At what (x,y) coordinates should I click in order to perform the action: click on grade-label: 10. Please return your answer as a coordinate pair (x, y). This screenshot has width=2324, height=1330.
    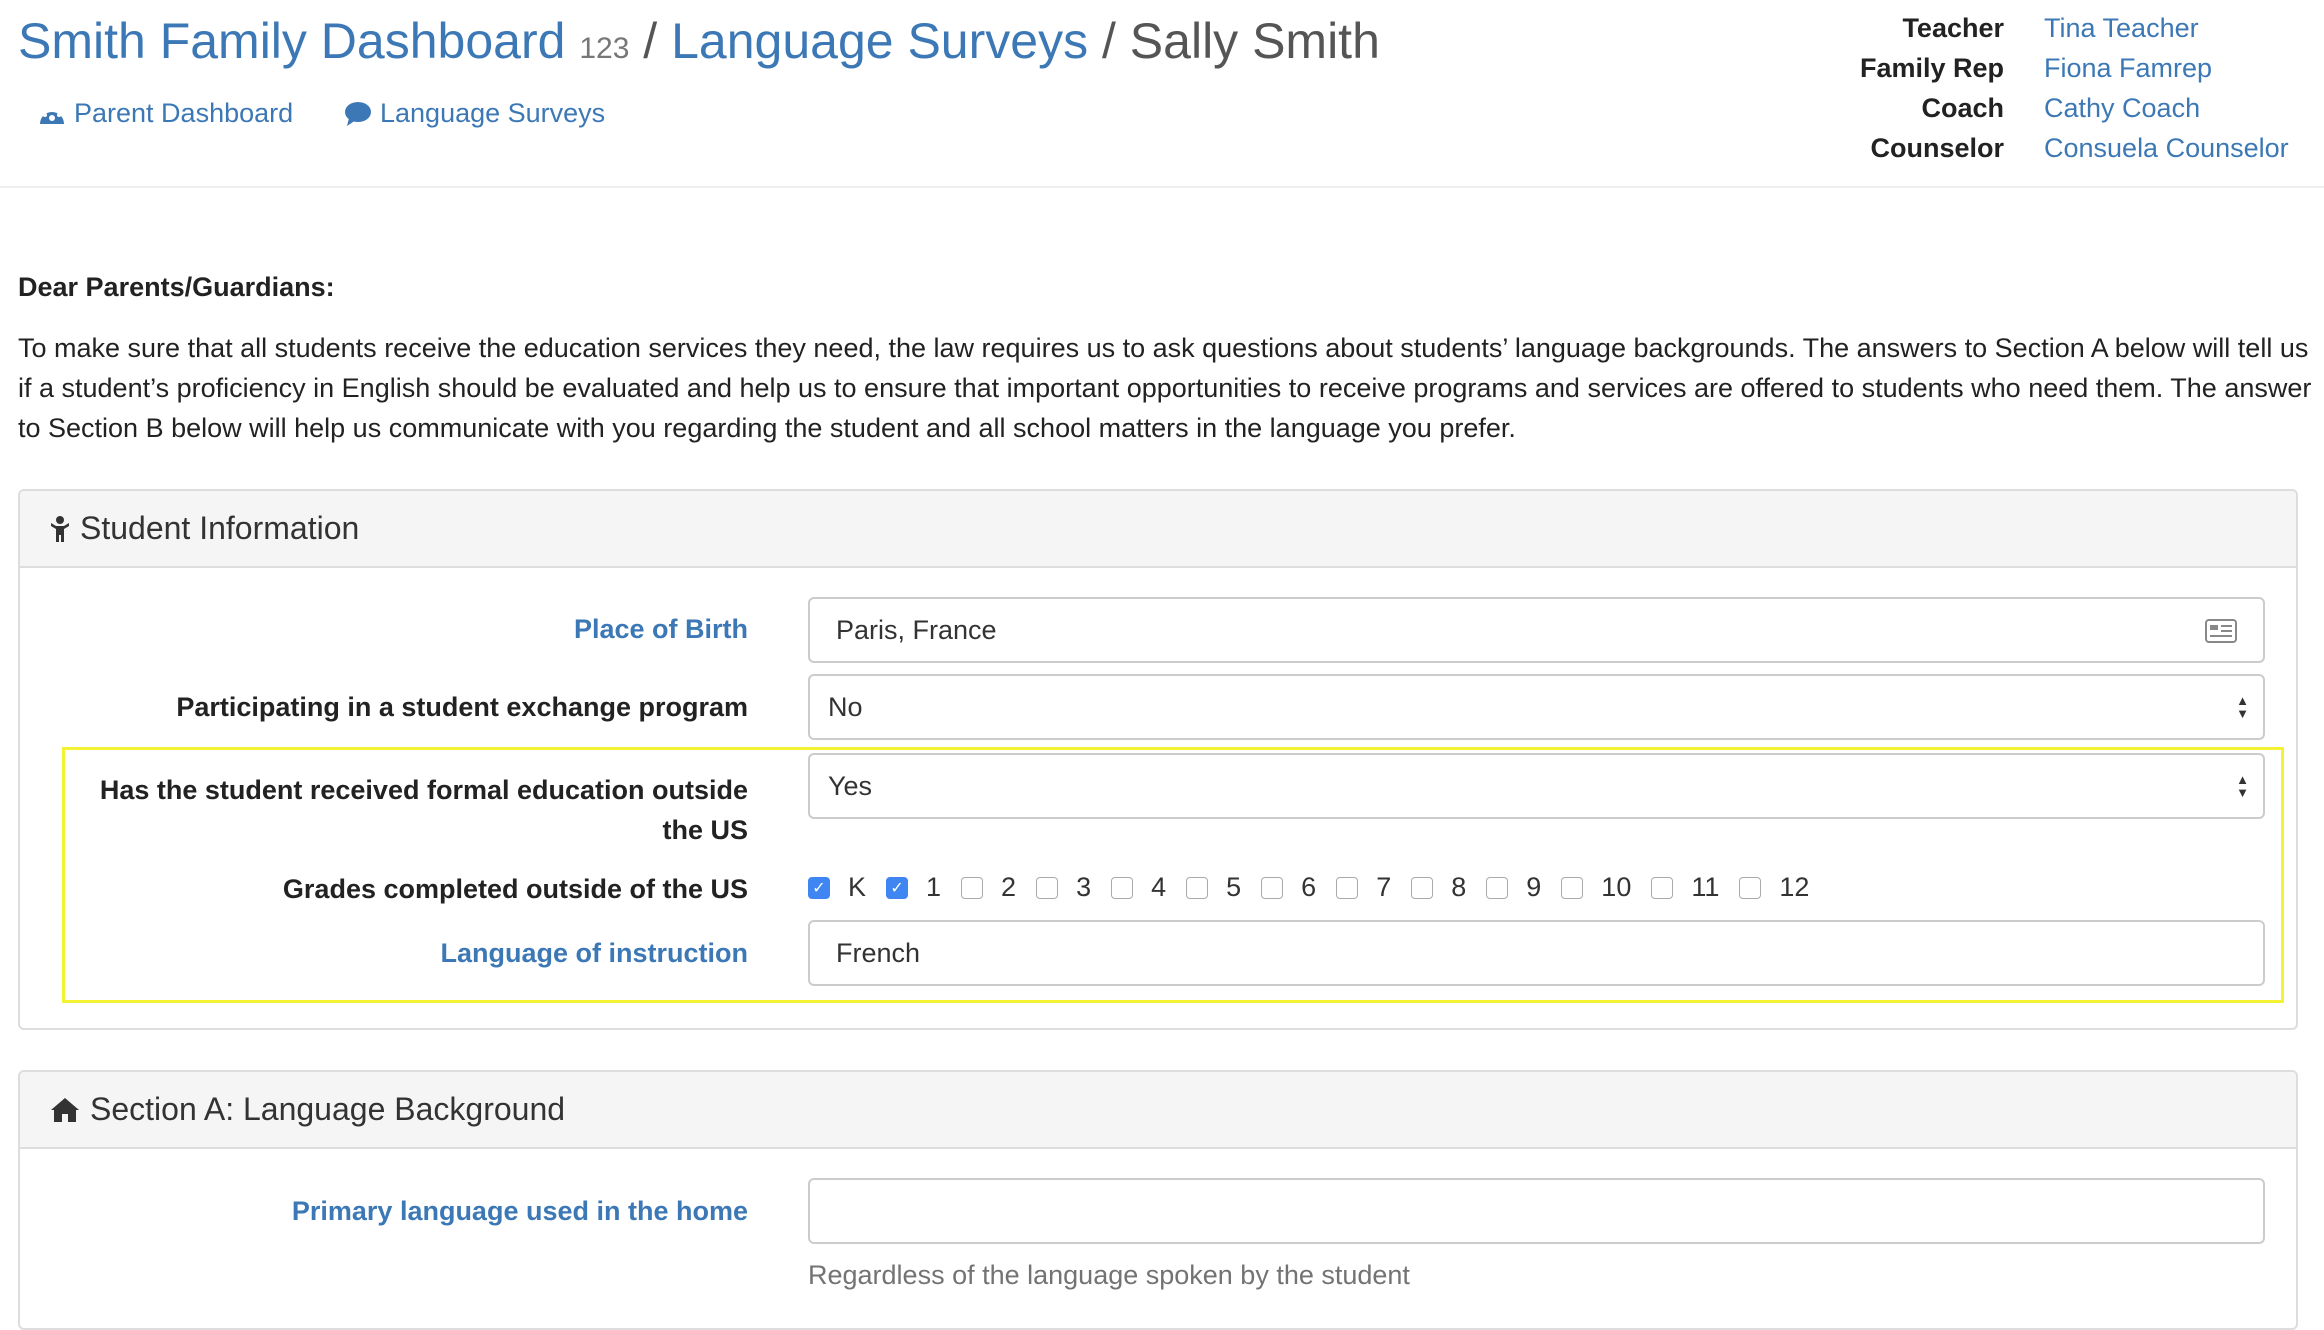
    Looking at the image, I should click on (1616, 887).